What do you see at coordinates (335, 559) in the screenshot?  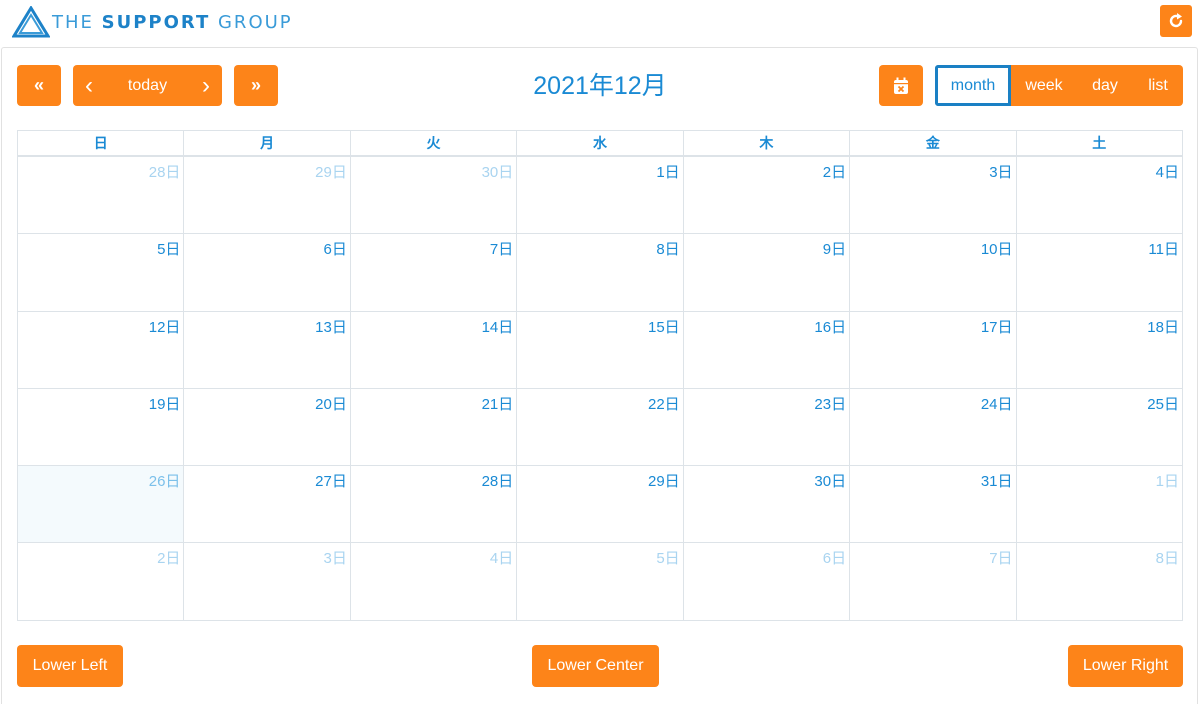 I see `day-number: 3日` at bounding box center [335, 559].